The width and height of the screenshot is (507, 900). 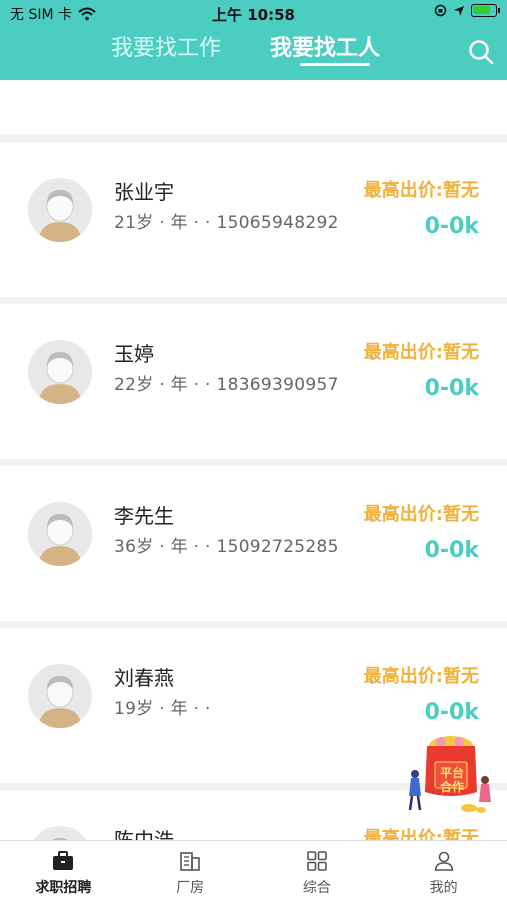 What do you see at coordinates (459, 10) in the screenshot?
I see `location-icon` at bounding box center [459, 10].